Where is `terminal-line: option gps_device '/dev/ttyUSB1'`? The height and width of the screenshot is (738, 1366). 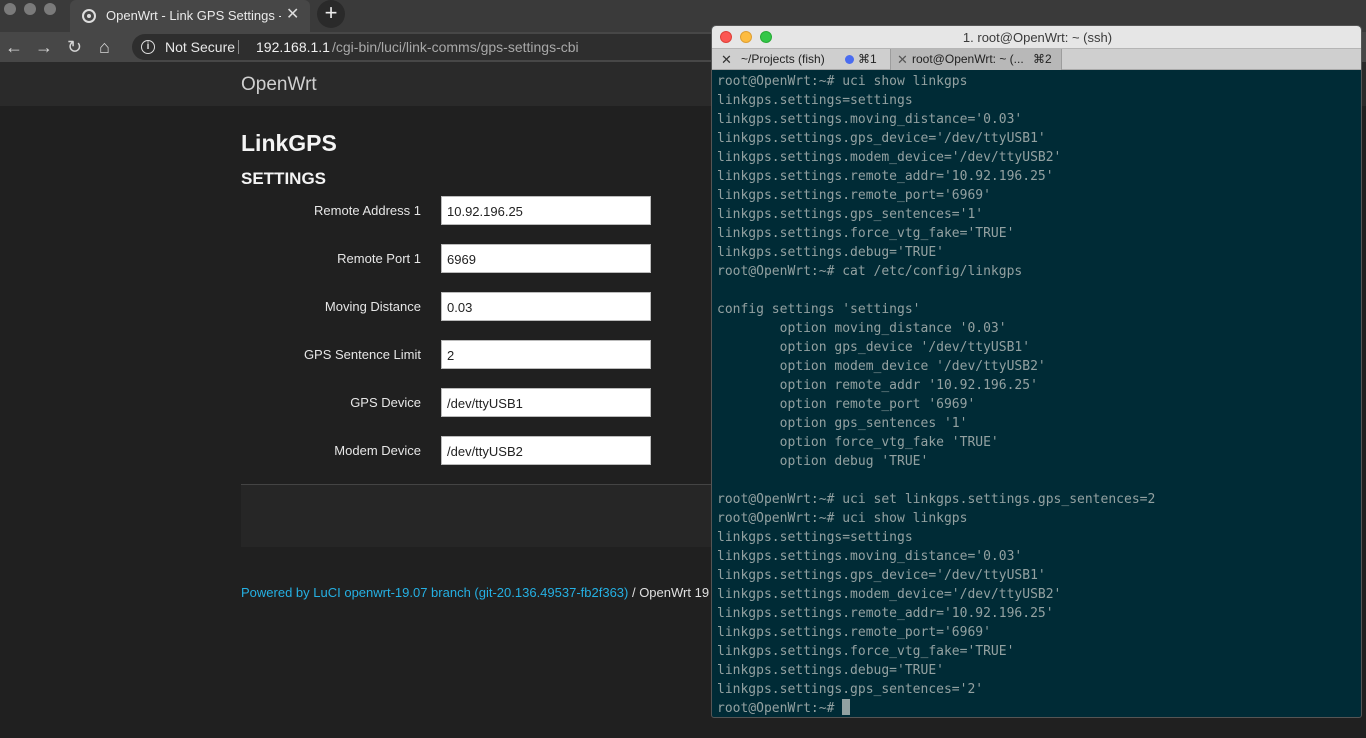
terminal-line: option gps_device '/dev/ttyUSB1' is located at coordinates (874, 347).